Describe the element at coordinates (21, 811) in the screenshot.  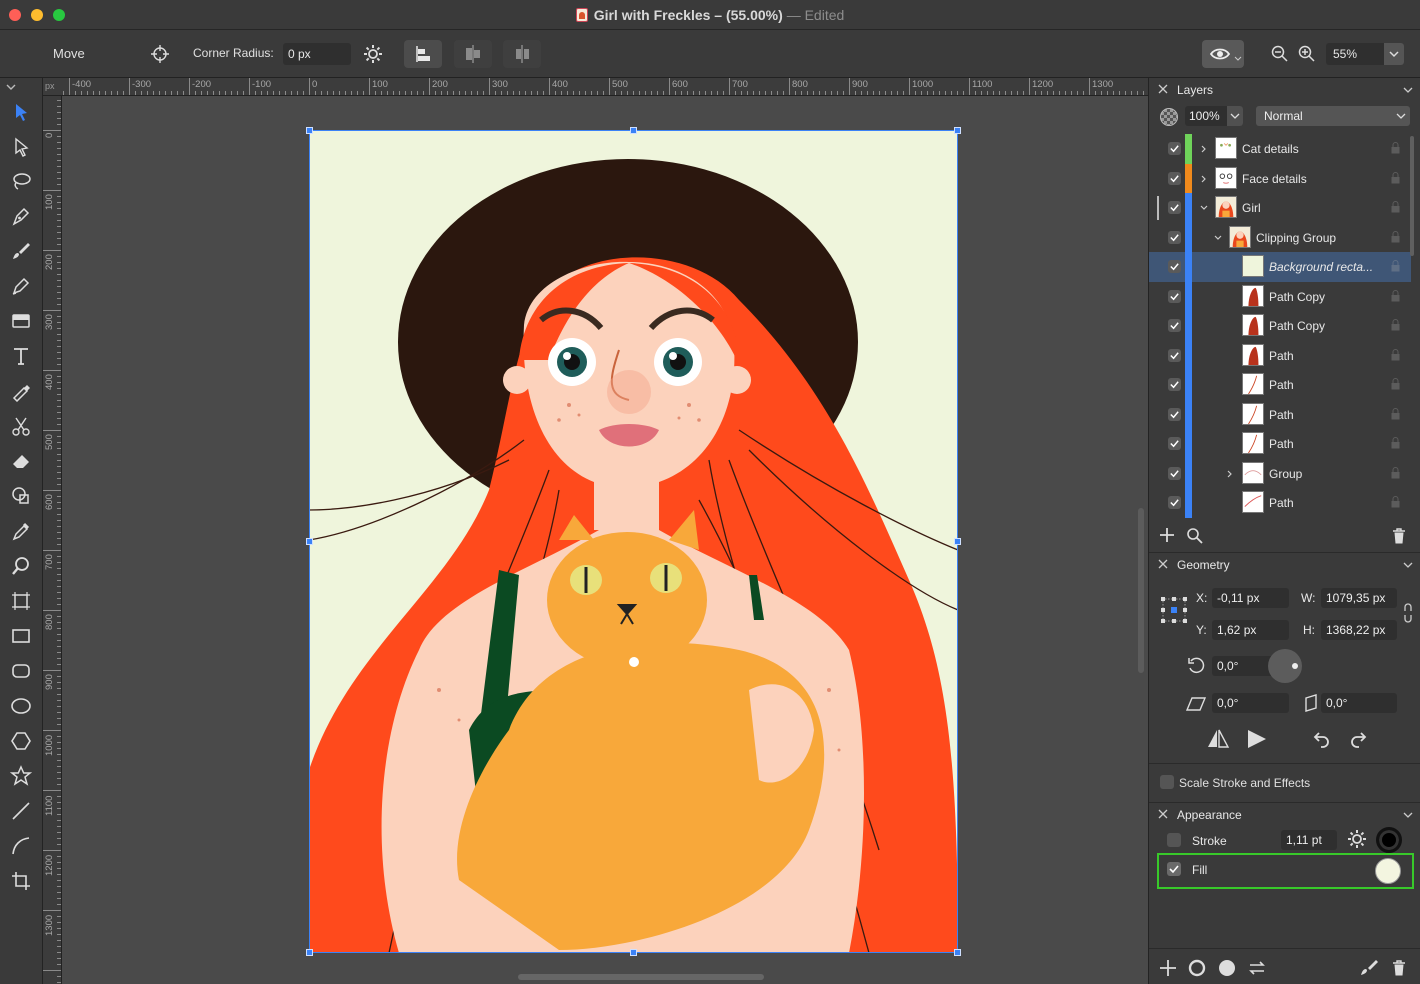
I see `line-tool` at that location.